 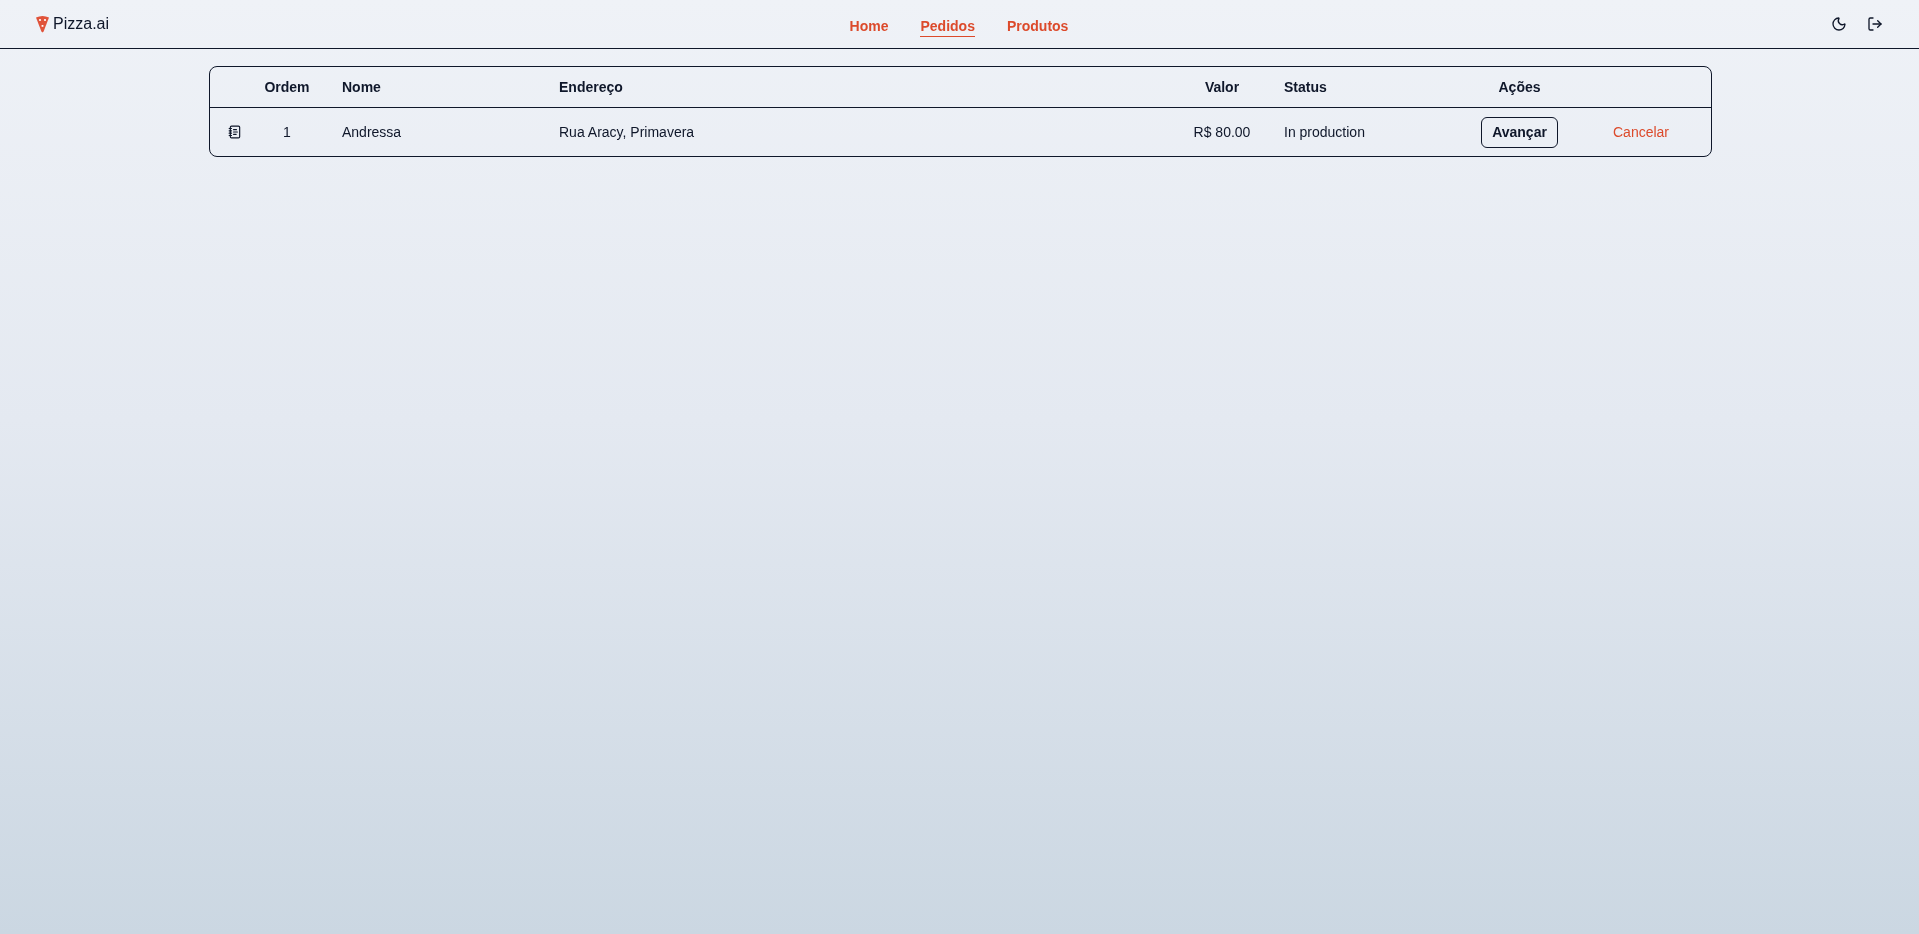 I want to click on brand-name: Pizza.ai, so click(x=81, y=24).